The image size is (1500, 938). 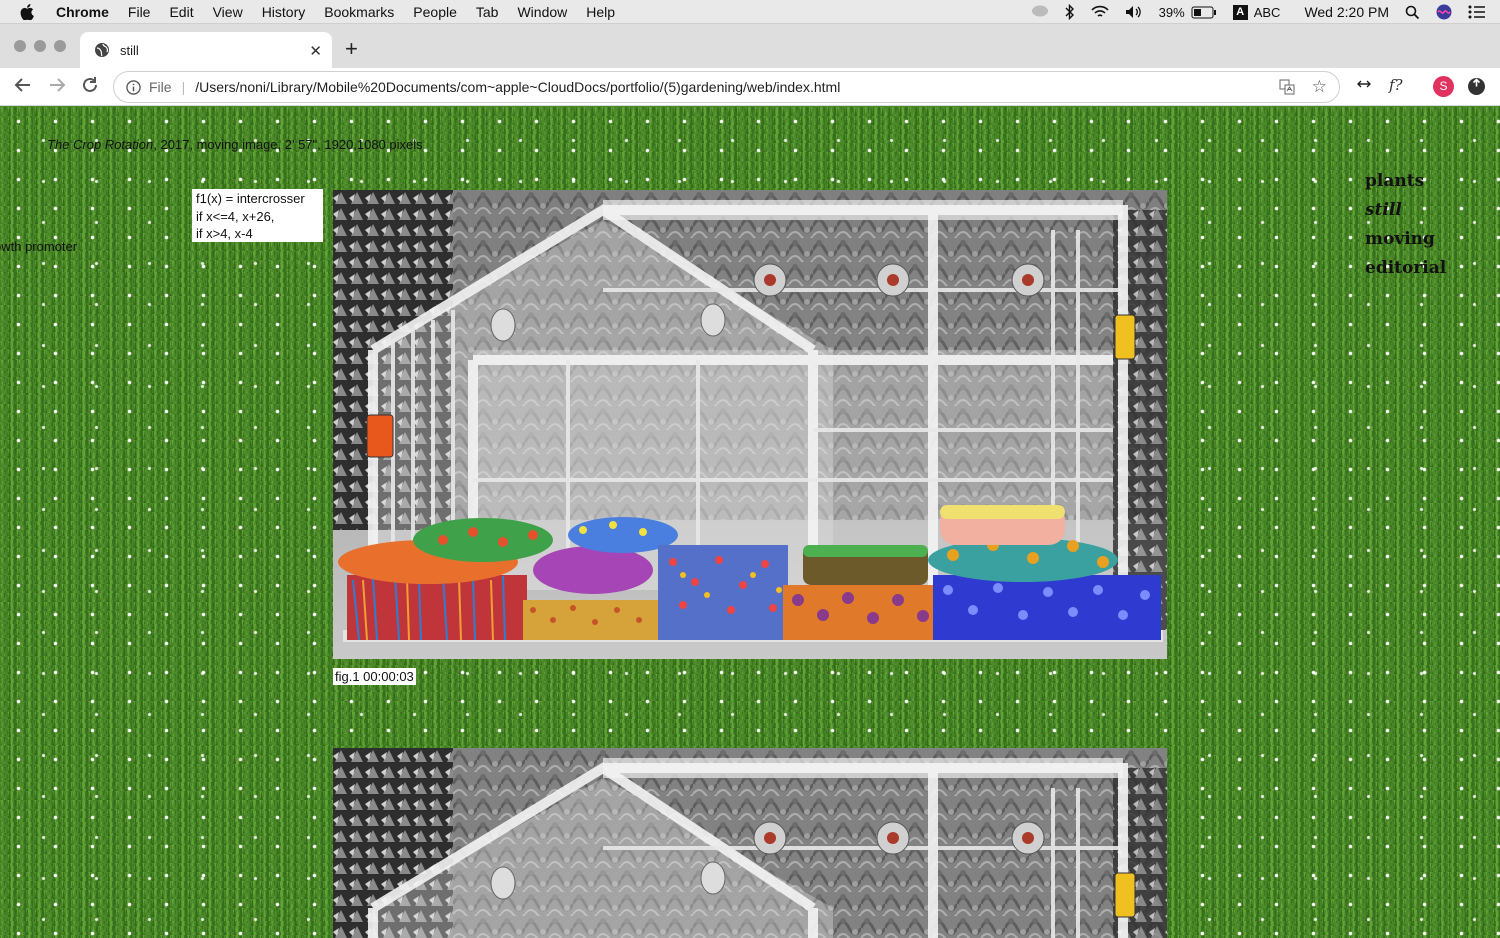 I want to click on reload-icon, so click(x=90, y=87).